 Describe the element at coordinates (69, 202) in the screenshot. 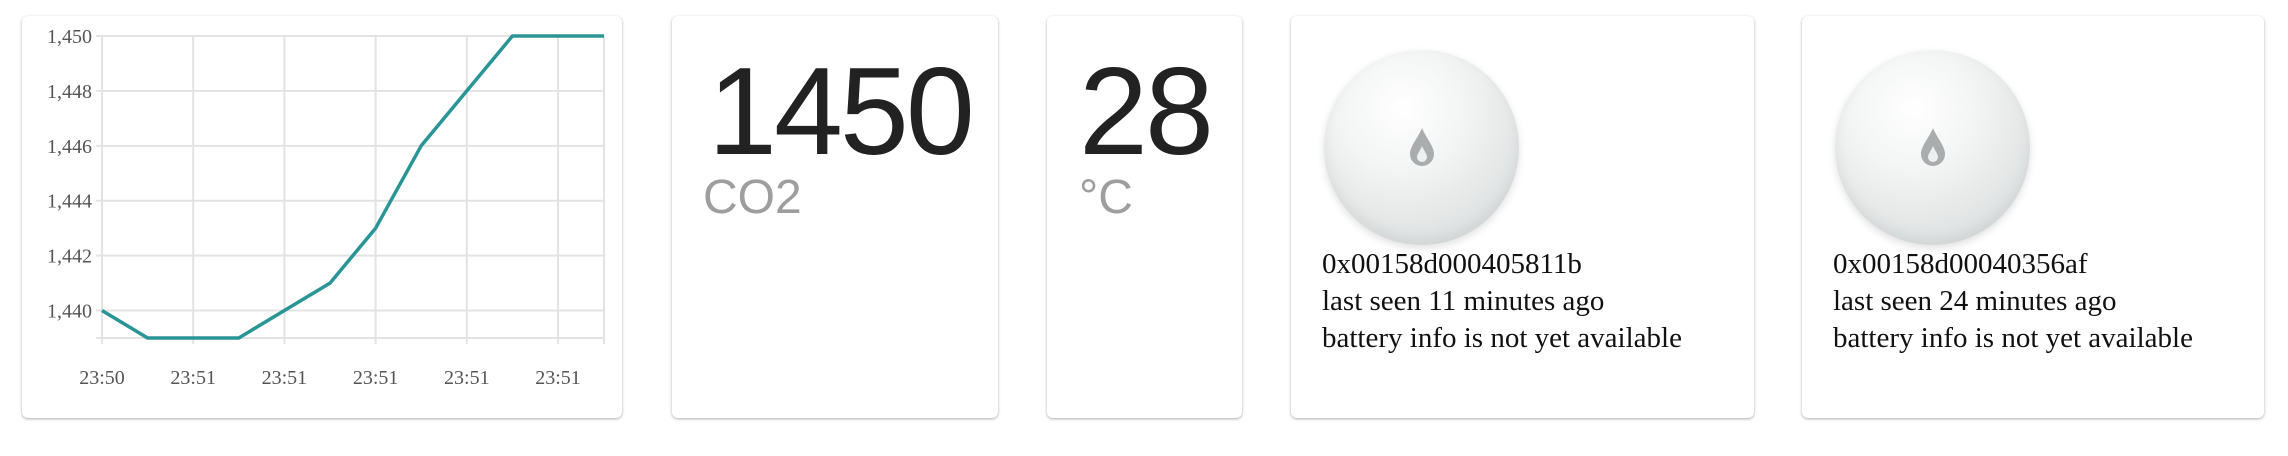

I see `y-tick-label: 1,444` at that location.